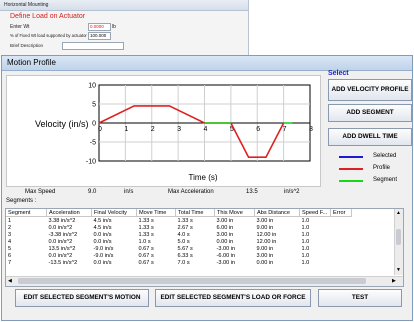 This screenshot has width=414, height=322. I want to click on add-dwell-time-button: ADD DWELL TIME, so click(370, 137).